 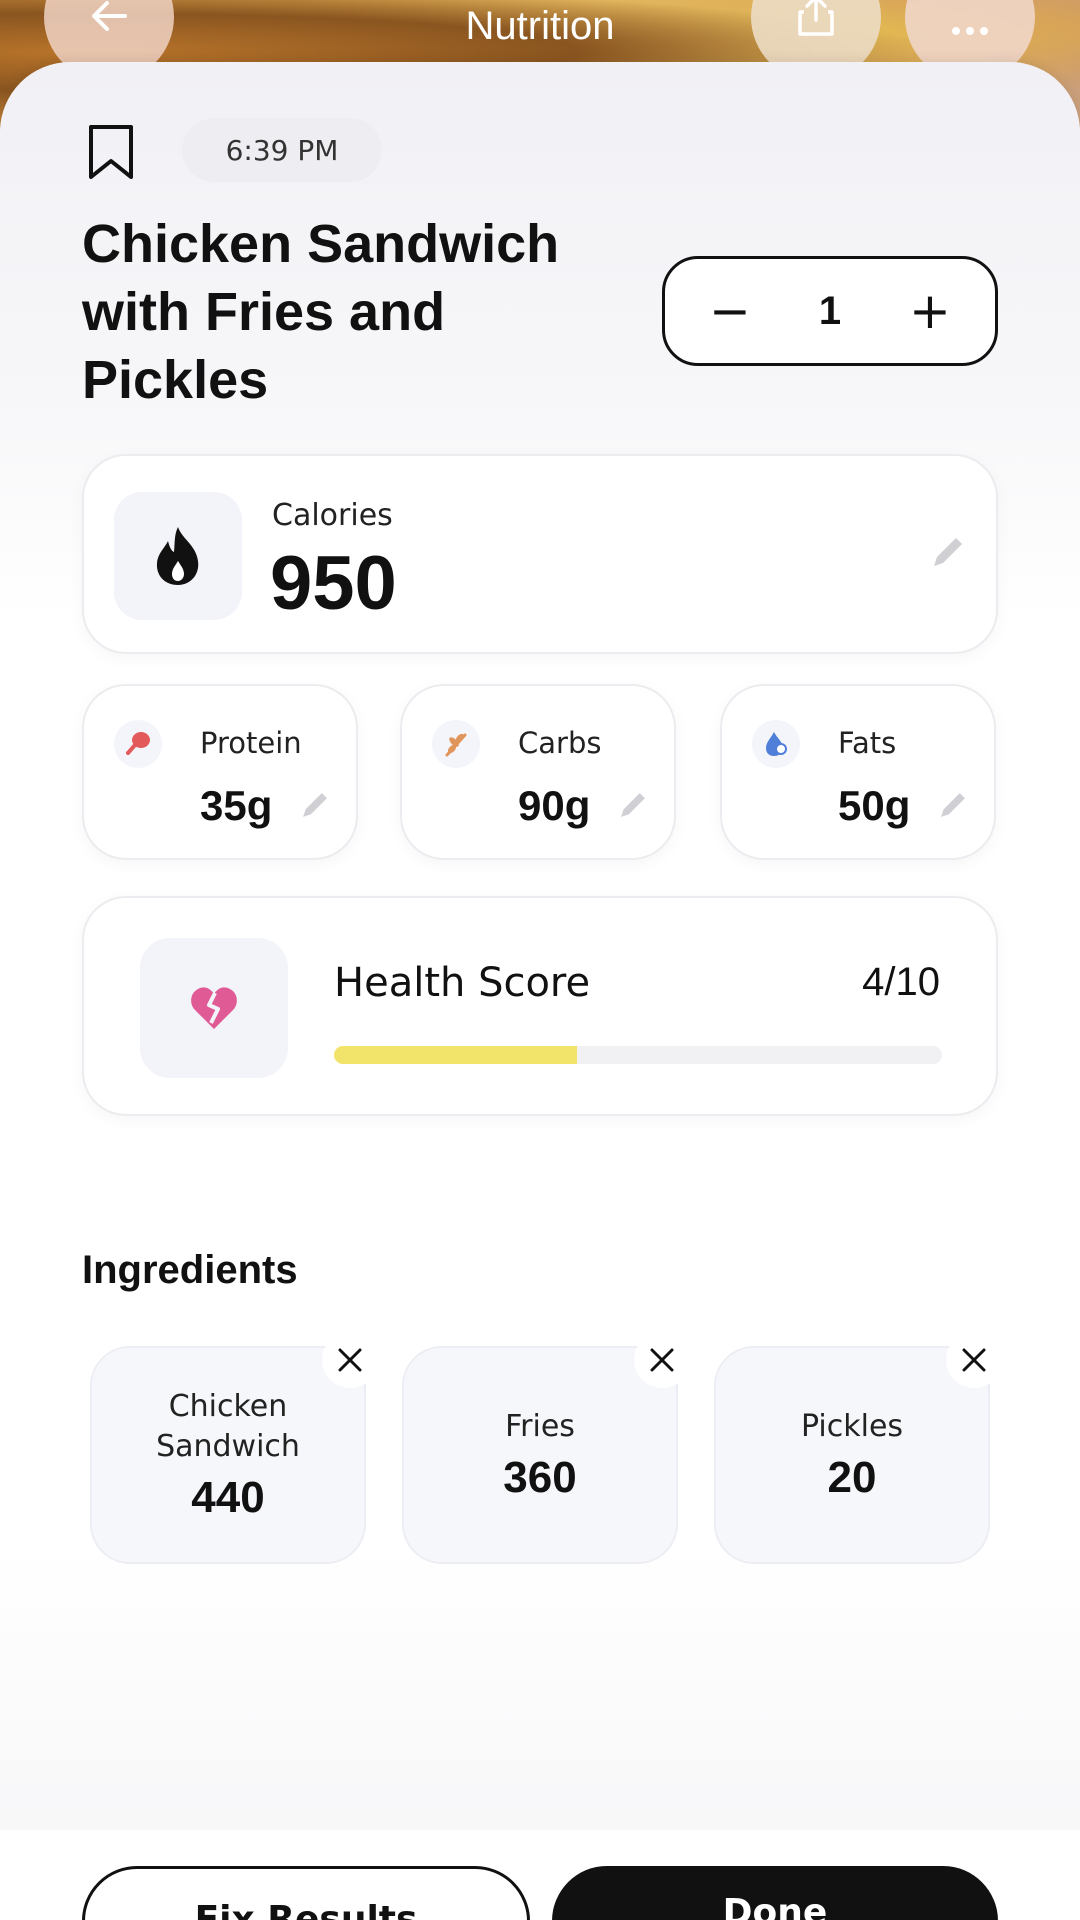 I want to click on health-score-value: 4/10, so click(x=901, y=982).